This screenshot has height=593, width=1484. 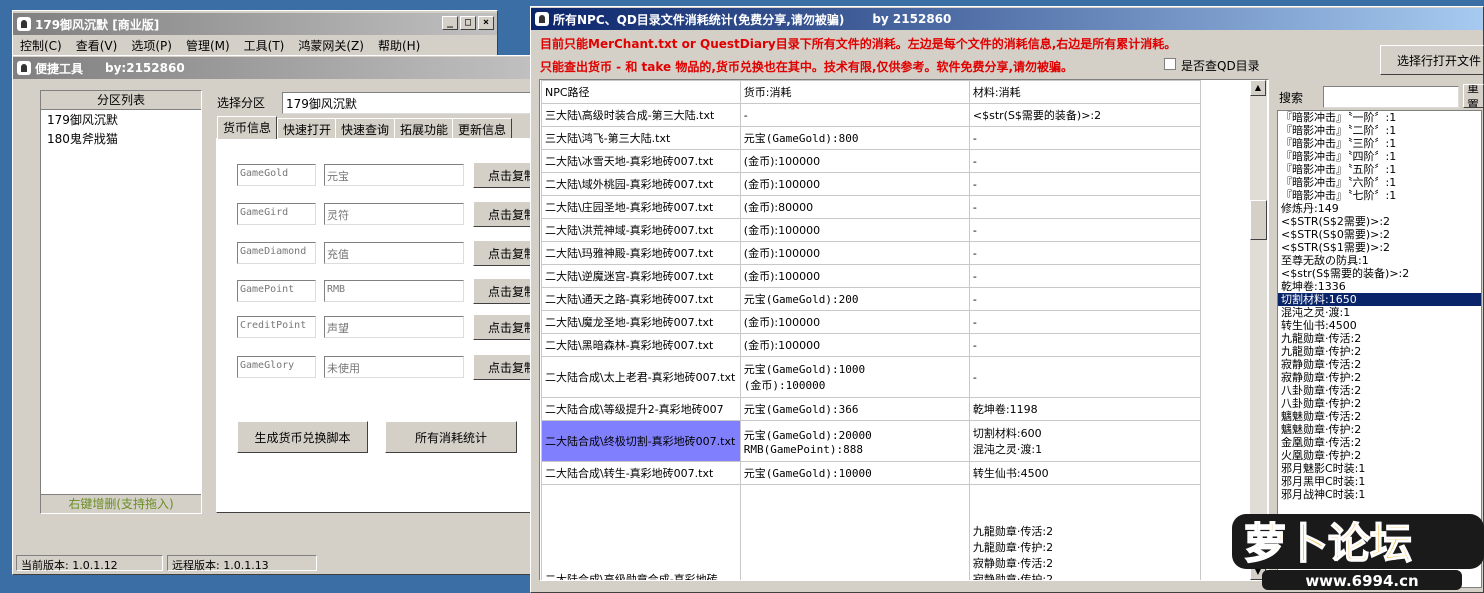 What do you see at coordinates (871, 299) in the screenshot?
I see `table-row: 二大陆\通天之路-真彩地砖007.txt 元宝(GameGold):200-` at bounding box center [871, 299].